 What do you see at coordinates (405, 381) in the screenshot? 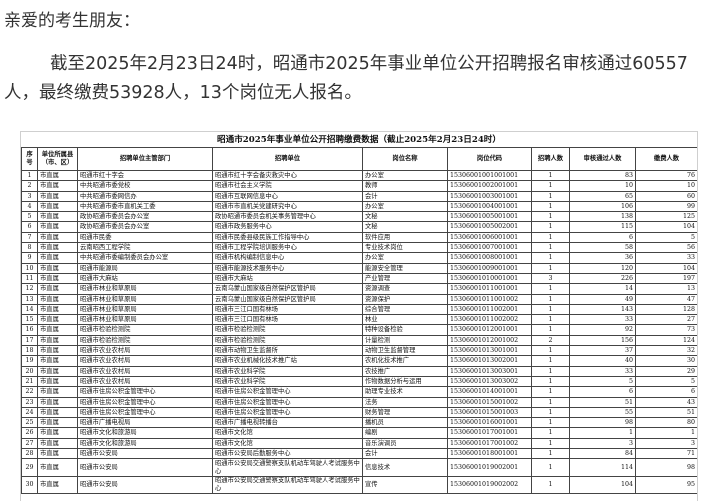
I see `cell-position: 作物数据分析与运用` at bounding box center [405, 381].